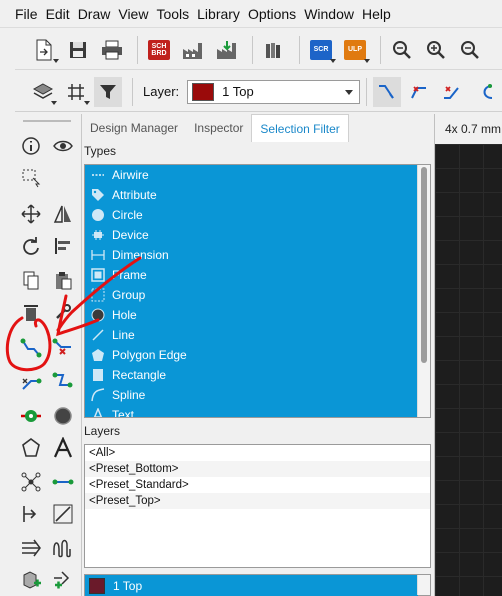 The image size is (502, 596). Describe the element at coordinates (251, 375) in the screenshot. I see `type-item-rectangle: Rectangle` at that location.